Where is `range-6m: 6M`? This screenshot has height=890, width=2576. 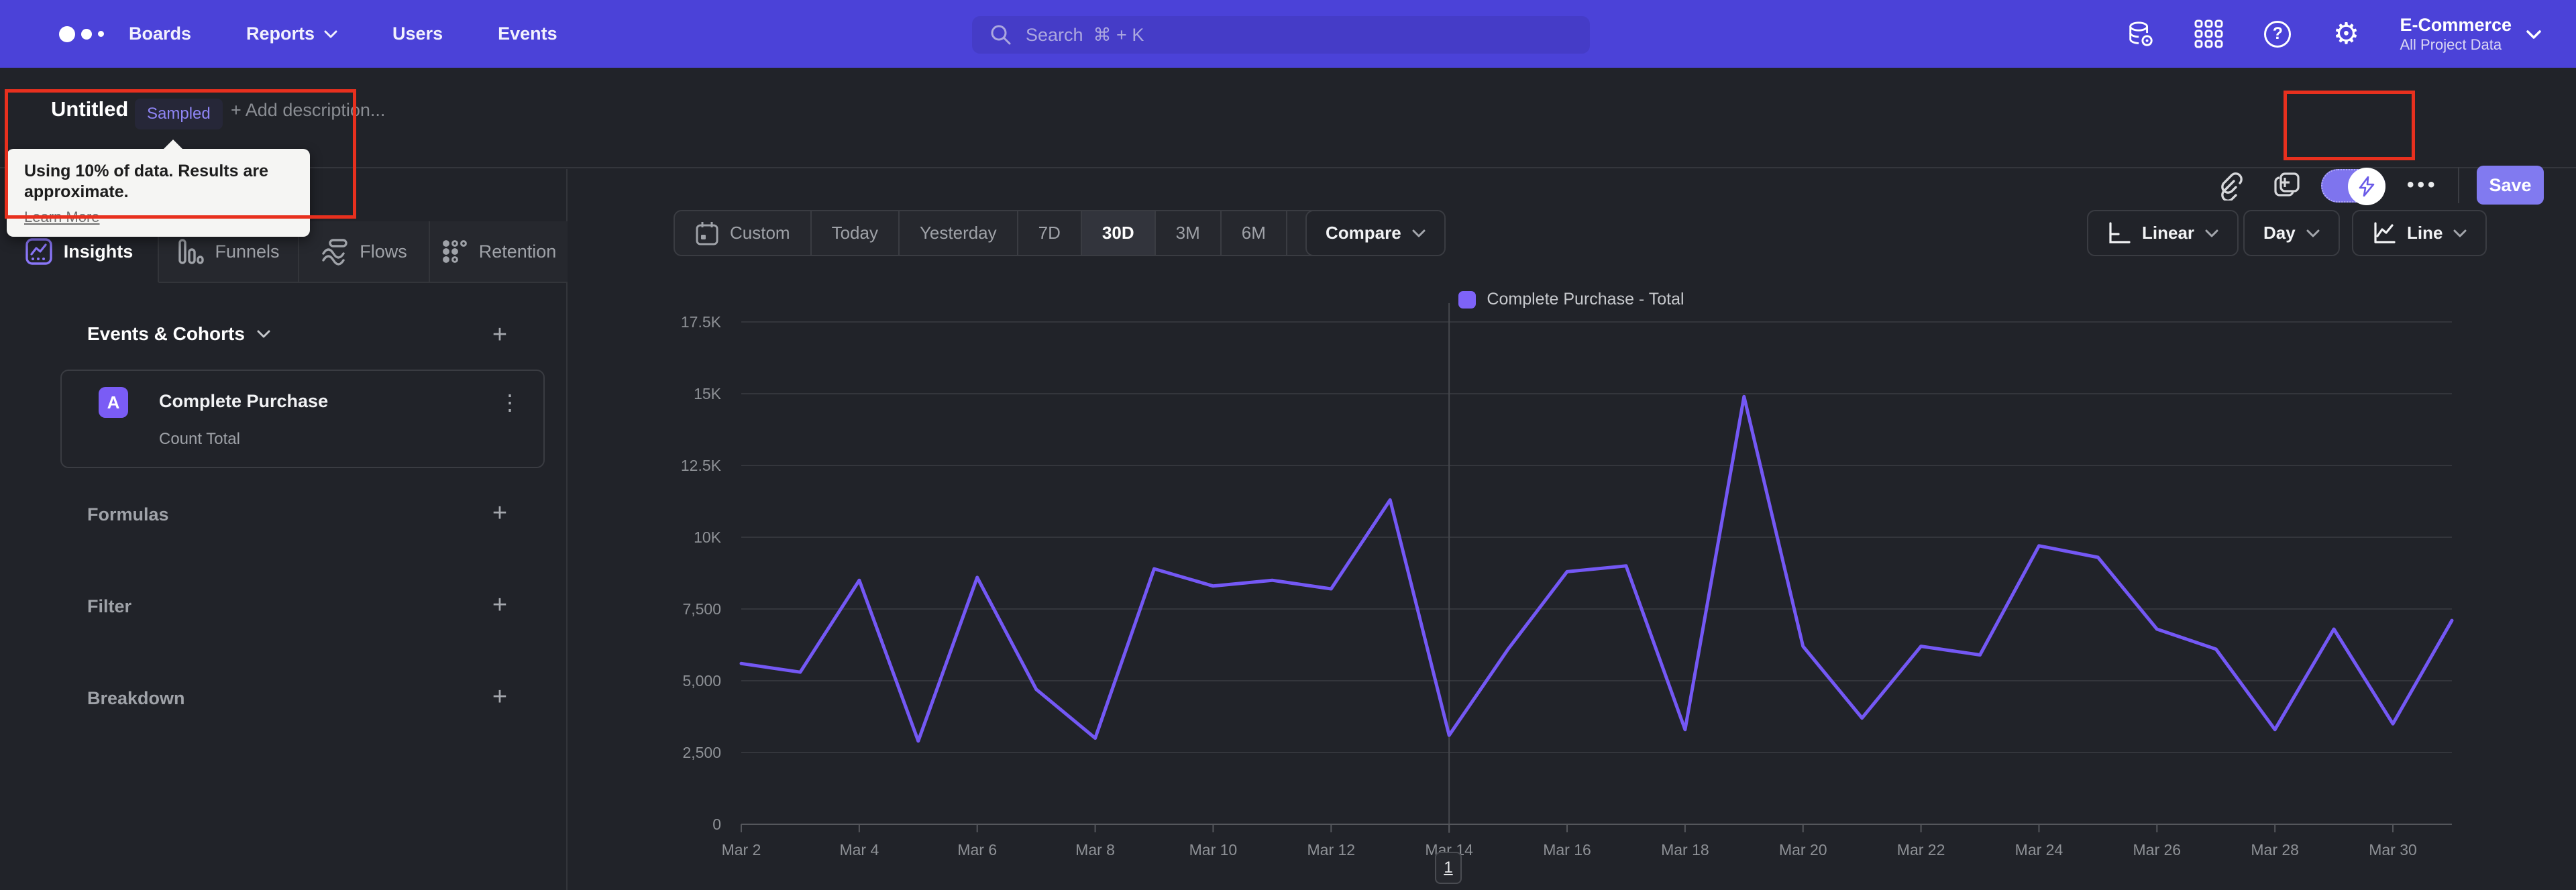
range-6m: 6M is located at coordinates (1254, 233).